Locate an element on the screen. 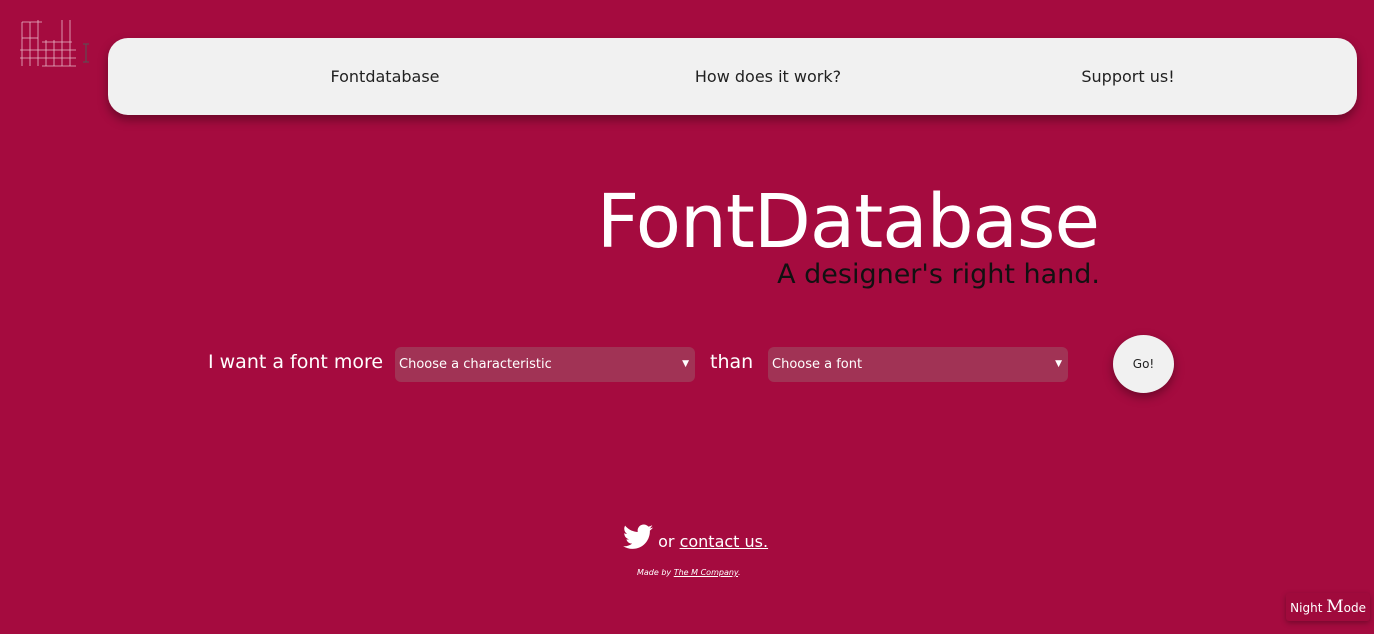 This screenshot has height=634, width=1374. nav-link-support-us: Support us! is located at coordinates (1127, 76).